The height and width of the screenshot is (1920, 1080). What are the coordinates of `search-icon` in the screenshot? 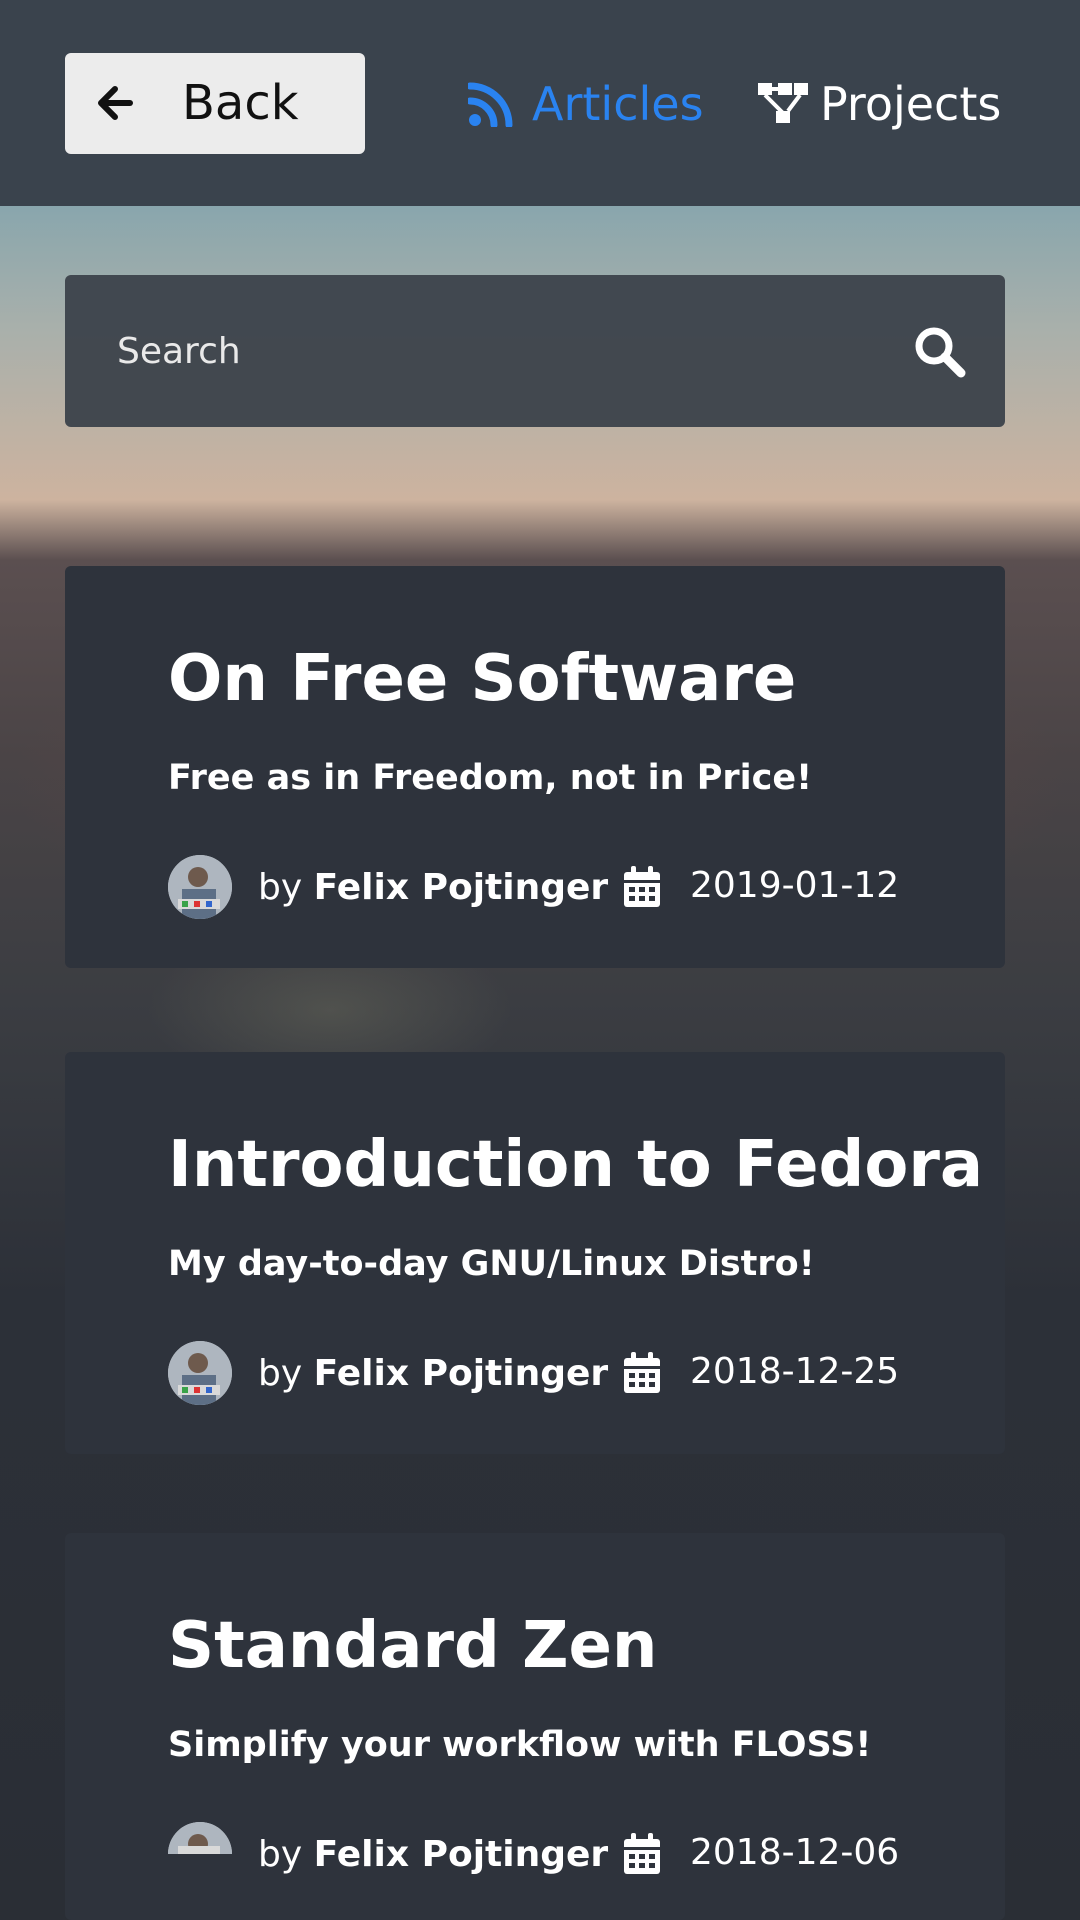 It's located at (940, 352).